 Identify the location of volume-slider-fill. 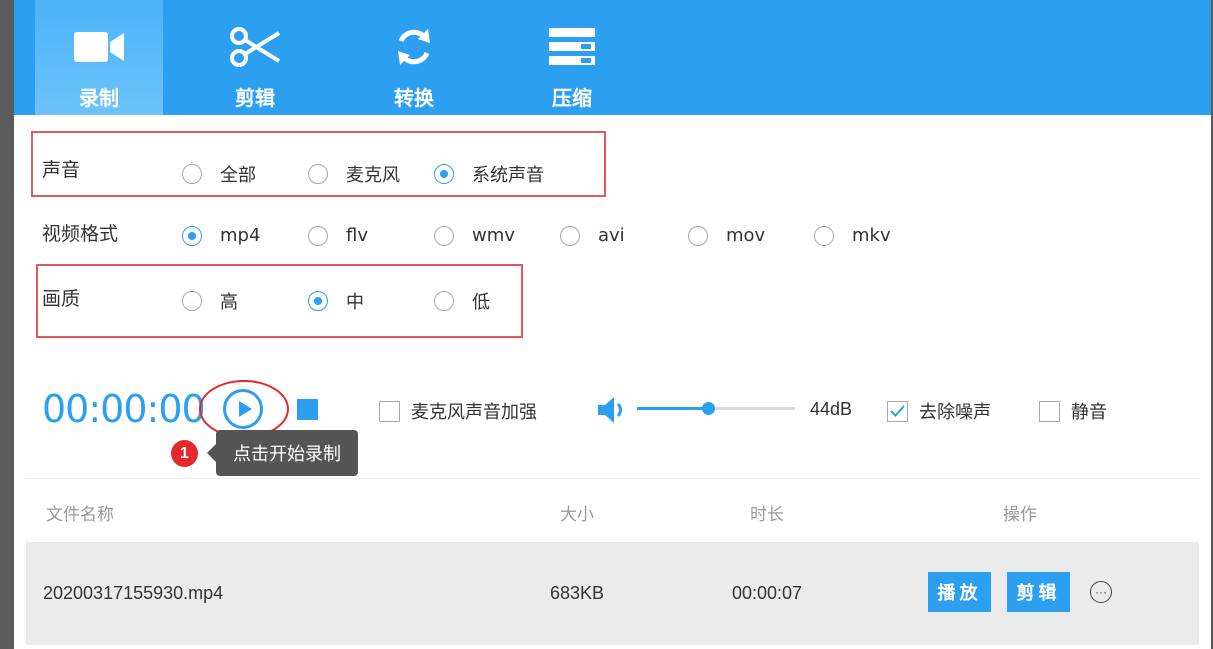
(673, 408).